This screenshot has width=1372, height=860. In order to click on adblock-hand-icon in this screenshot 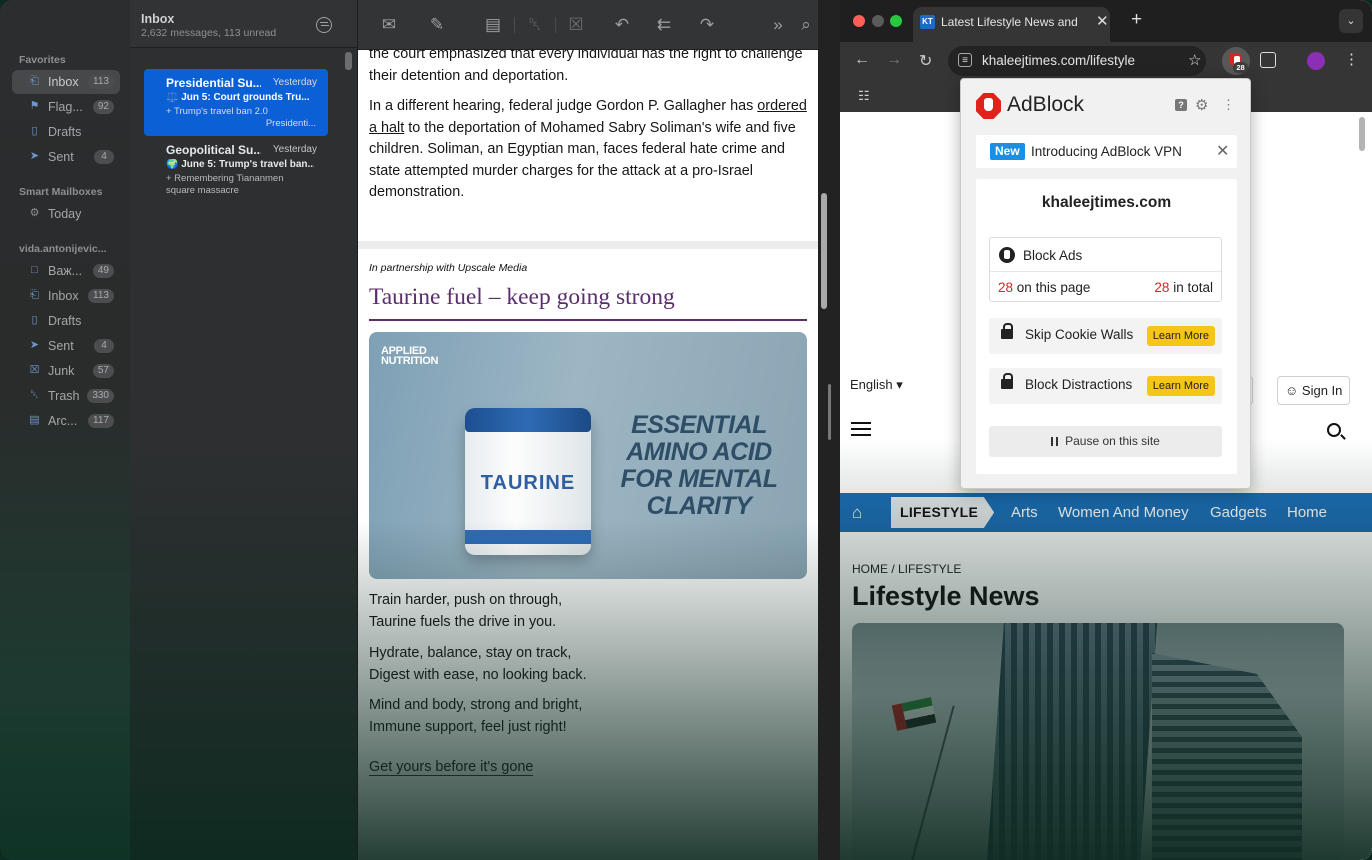, I will do `click(1007, 255)`.